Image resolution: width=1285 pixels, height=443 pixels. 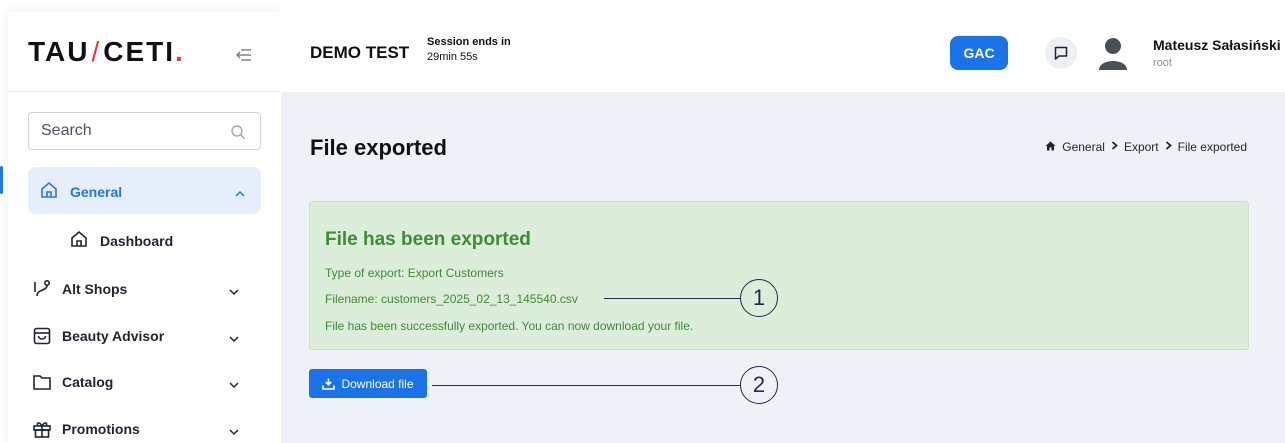 I want to click on export-type-text: Type of export: Export Customers, so click(x=414, y=273).